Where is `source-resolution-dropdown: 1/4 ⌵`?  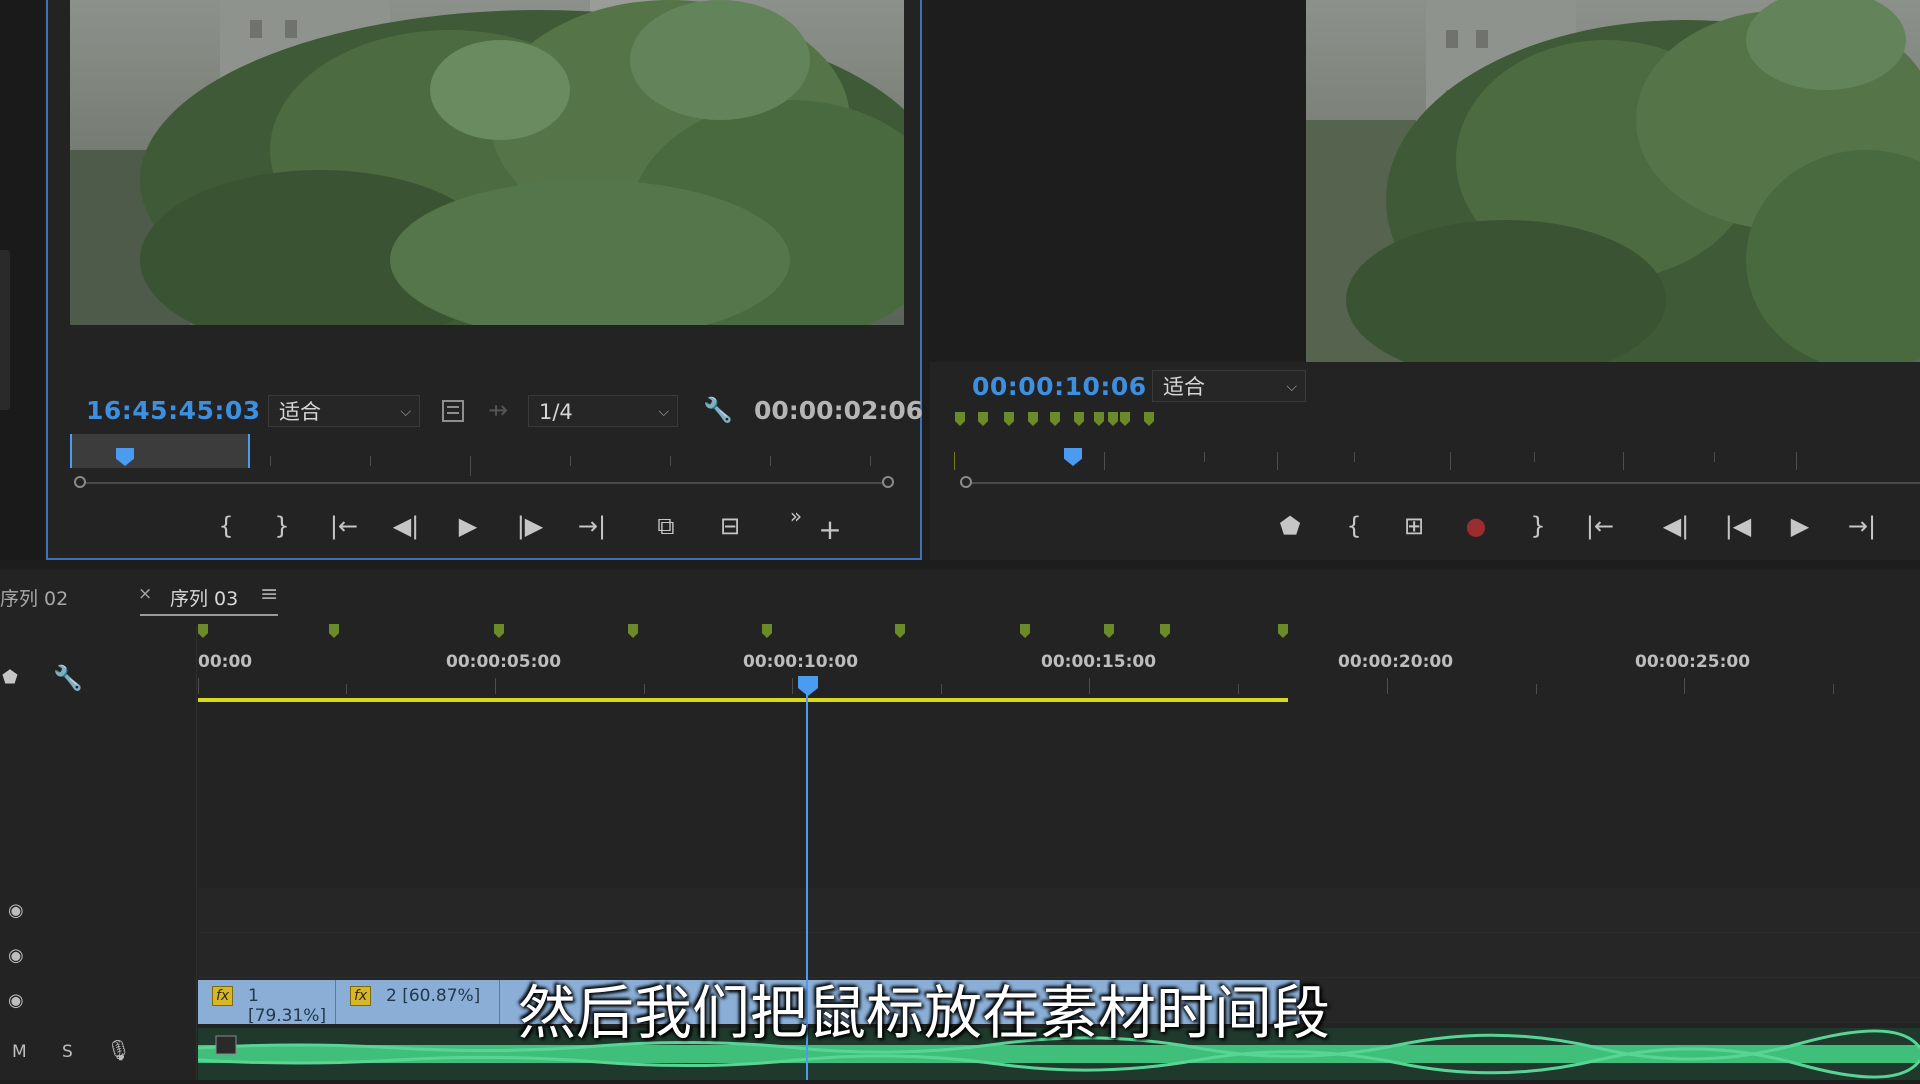 source-resolution-dropdown: 1/4 ⌵ is located at coordinates (603, 411).